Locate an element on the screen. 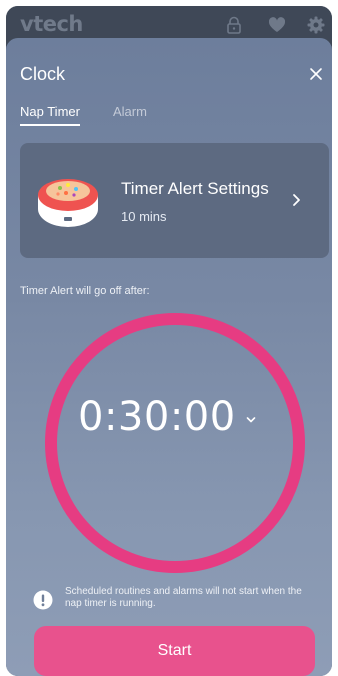 The image size is (338, 676). vtech-logo: vtech is located at coordinates (51, 24).